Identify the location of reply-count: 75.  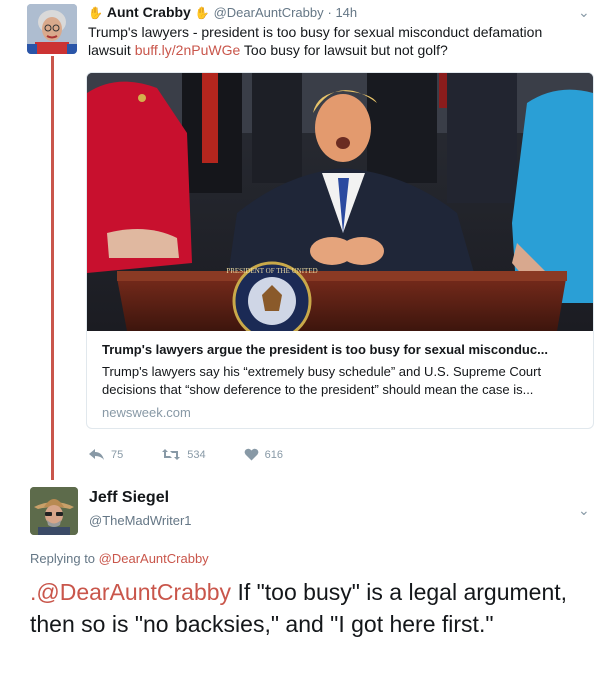
(117, 454).